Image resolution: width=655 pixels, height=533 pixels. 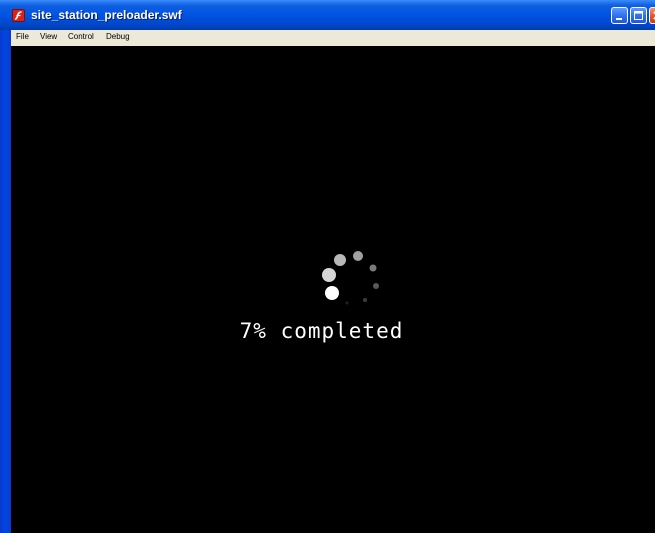 I want to click on minimize-button, so click(x=619, y=15).